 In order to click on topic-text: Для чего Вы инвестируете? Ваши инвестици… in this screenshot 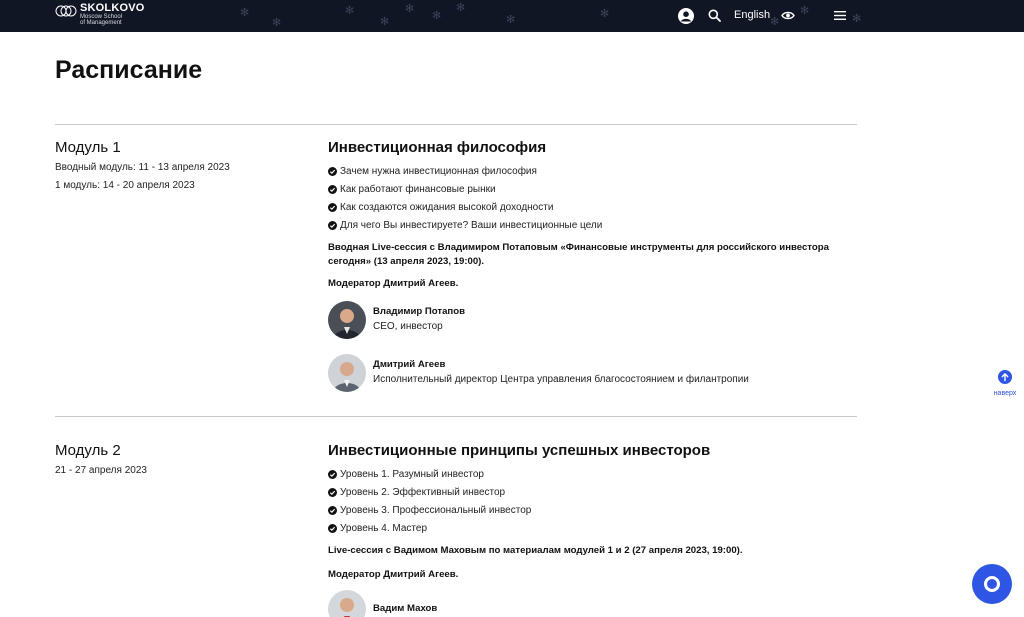, I will do `click(471, 225)`.